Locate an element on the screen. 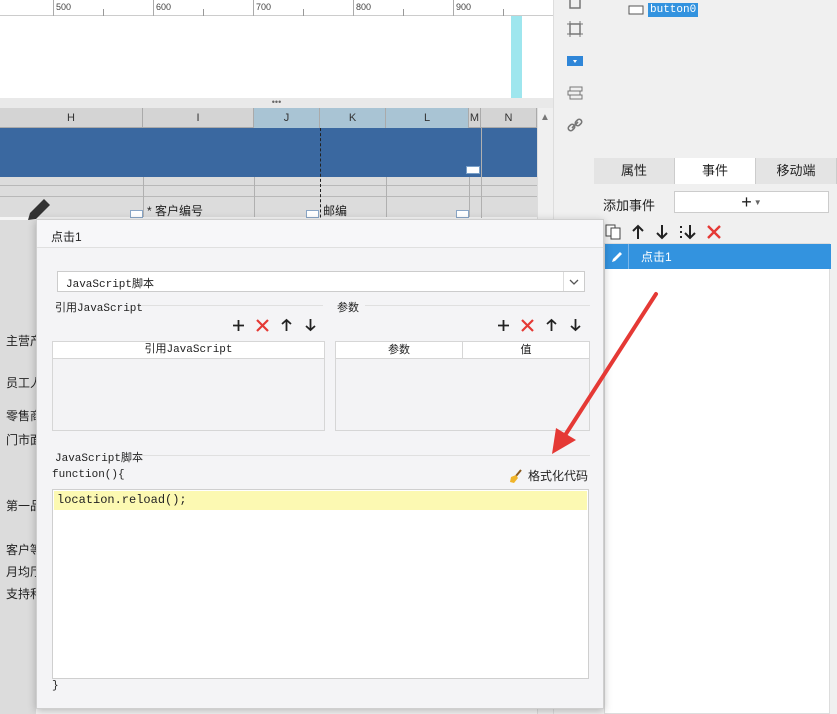 Image resolution: width=837 pixels, height=714 pixels. tab-events: 事件 is located at coordinates (715, 171).